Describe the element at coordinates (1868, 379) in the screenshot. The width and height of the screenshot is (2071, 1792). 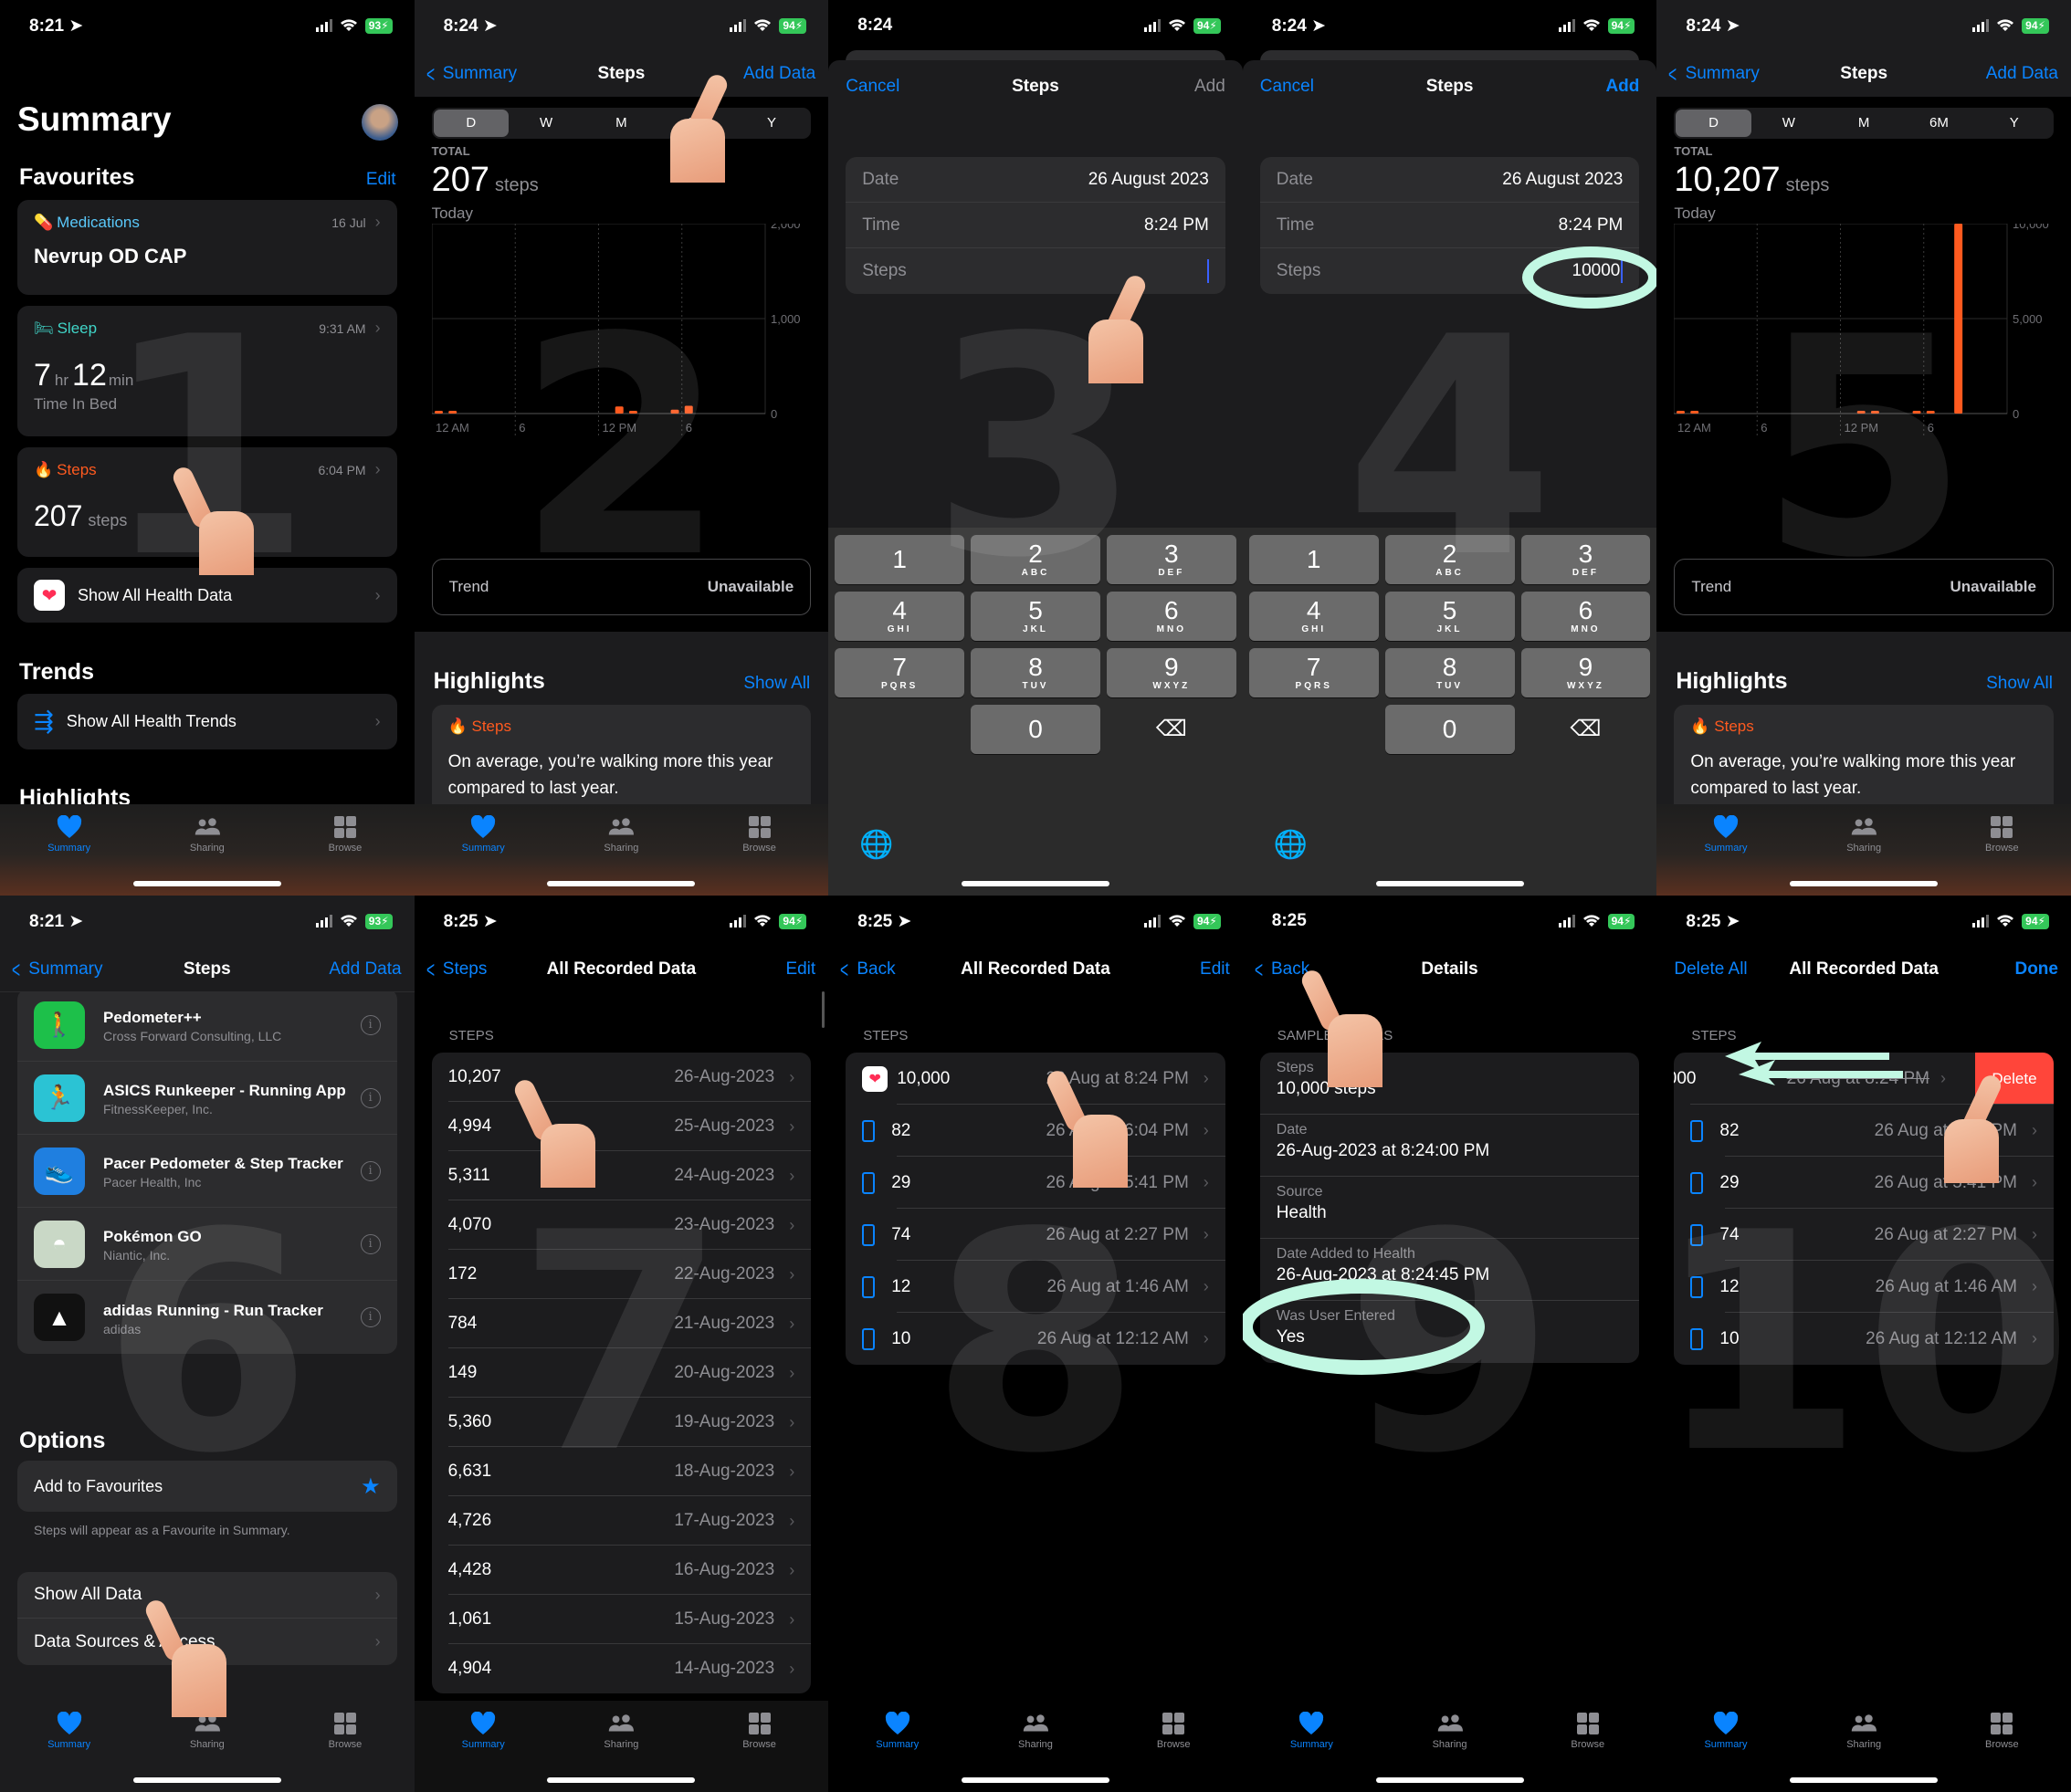
I see `steps-bar-chart: 10,000 5,000 0 12 AM 6 12 PM 6` at that location.